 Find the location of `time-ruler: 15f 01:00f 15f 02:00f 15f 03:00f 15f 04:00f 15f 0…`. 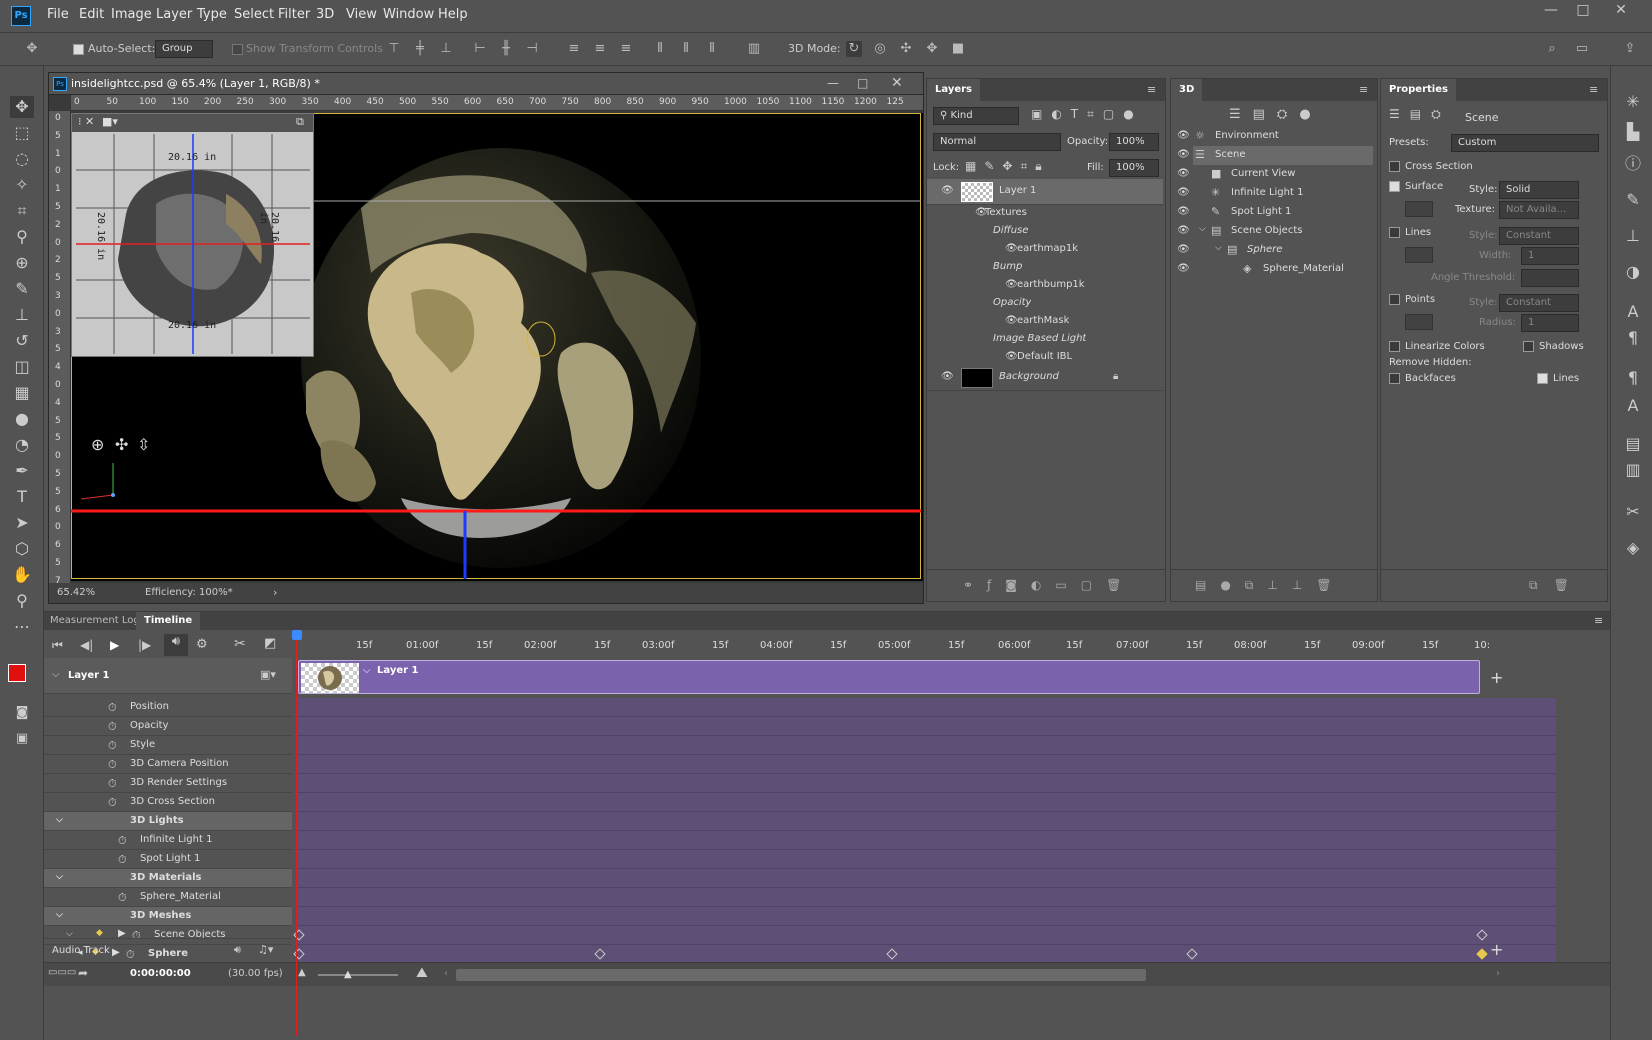

time-ruler: 15f 01:00f 15f 02:00f 15f 03:00f 15f 04:00f 15f 0… is located at coordinates (927, 641).